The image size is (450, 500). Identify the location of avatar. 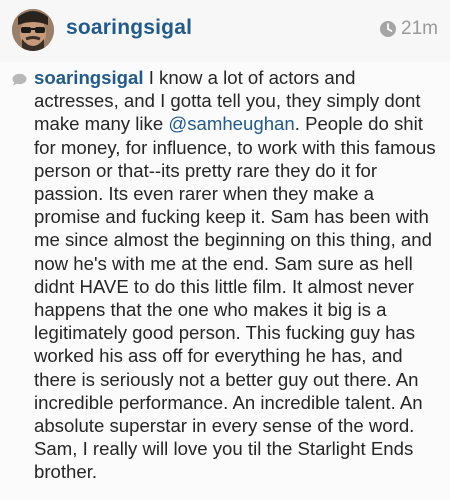
(33, 30).